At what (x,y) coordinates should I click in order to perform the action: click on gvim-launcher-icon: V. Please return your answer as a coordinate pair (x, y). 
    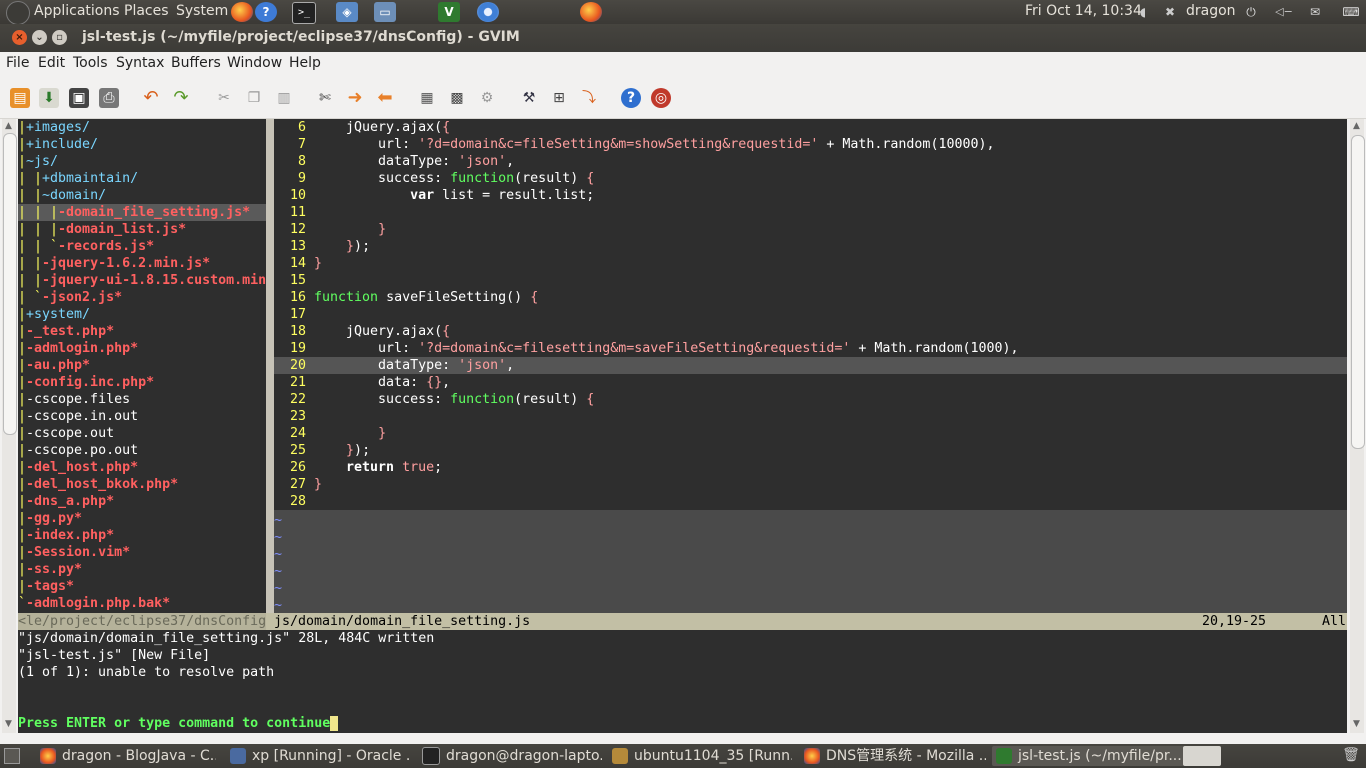
    Looking at the image, I should click on (449, 12).